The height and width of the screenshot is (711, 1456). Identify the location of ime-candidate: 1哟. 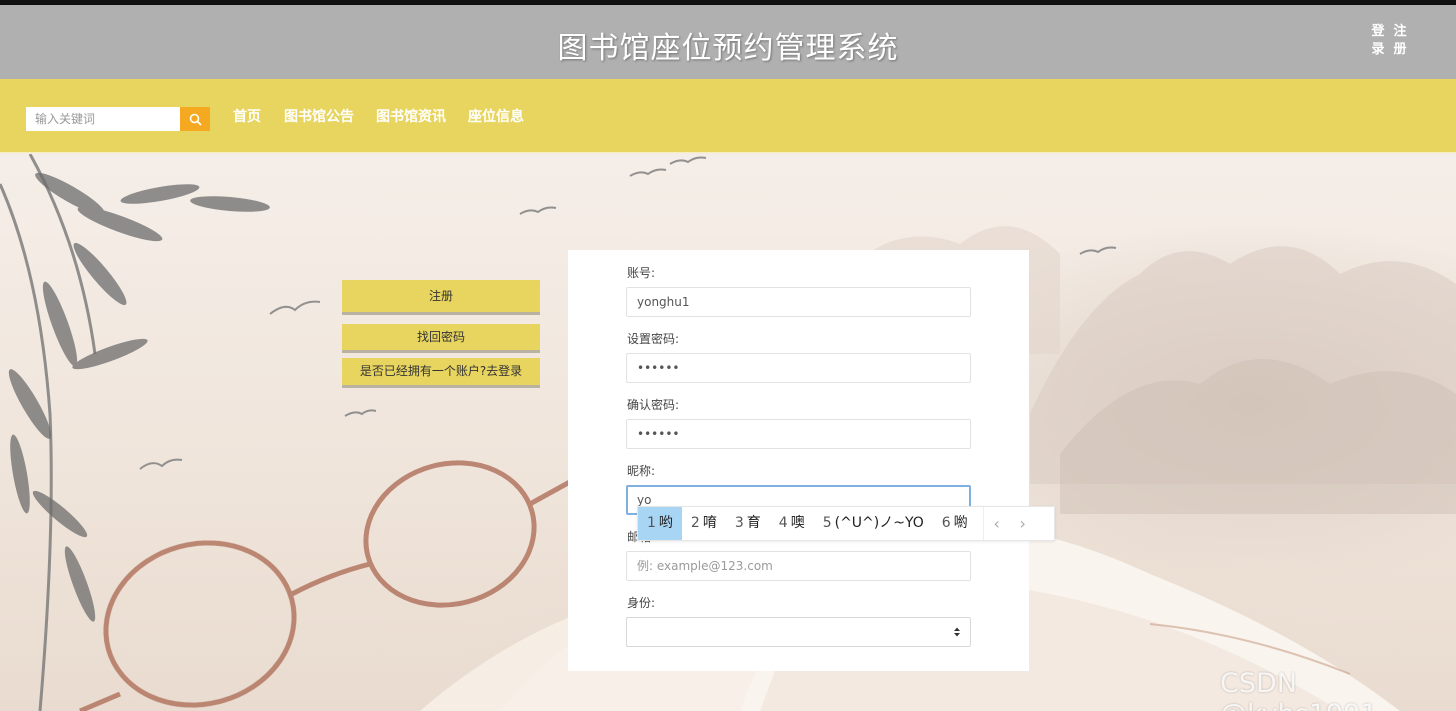
(660, 523).